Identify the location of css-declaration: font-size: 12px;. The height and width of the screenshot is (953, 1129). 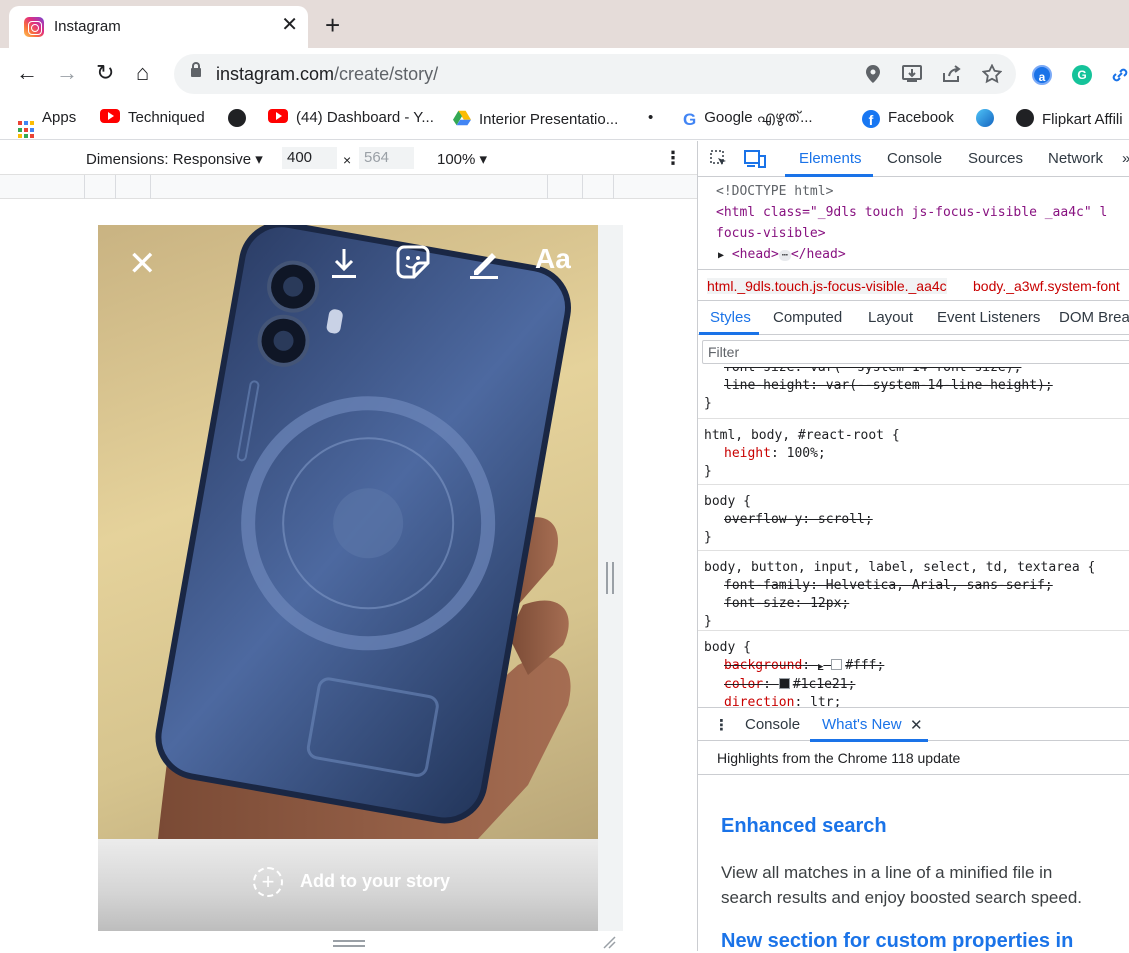
(916, 604).